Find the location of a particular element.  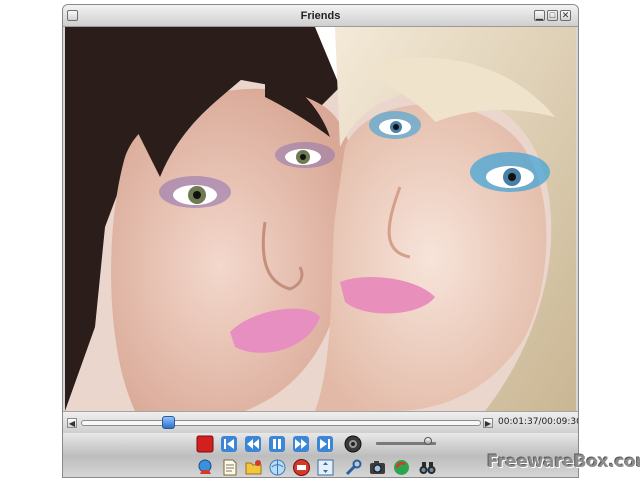

seek-bar-area: ◀ ▶ 00:01:37/00:09:30 is located at coordinates (320, 422).